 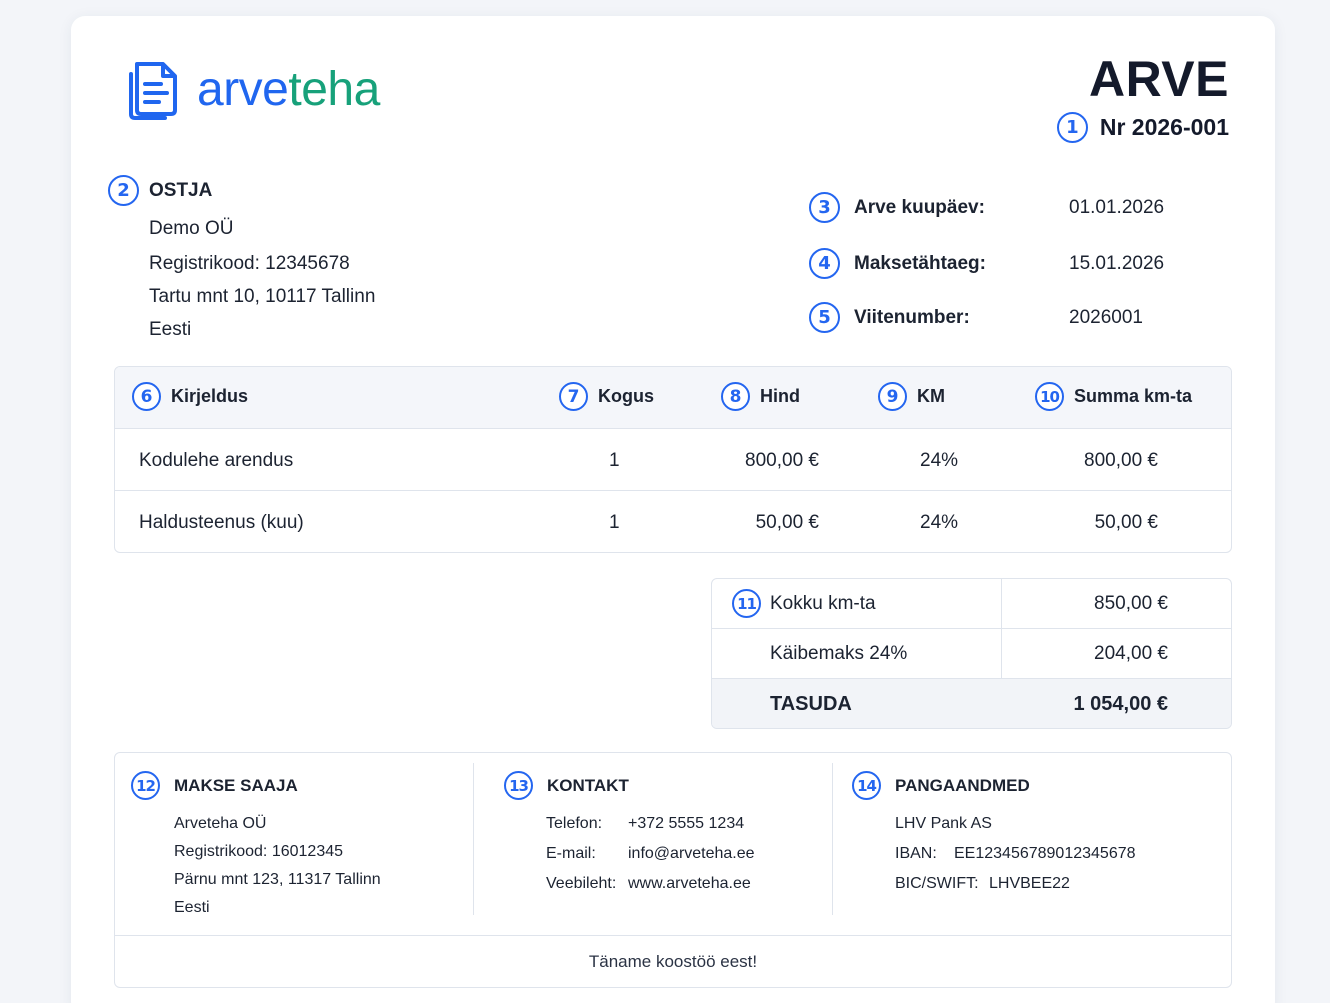 What do you see at coordinates (919, 207) in the screenshot?
I see `meta-label: Arve kuupäev:` at bounding box center [919, 207].